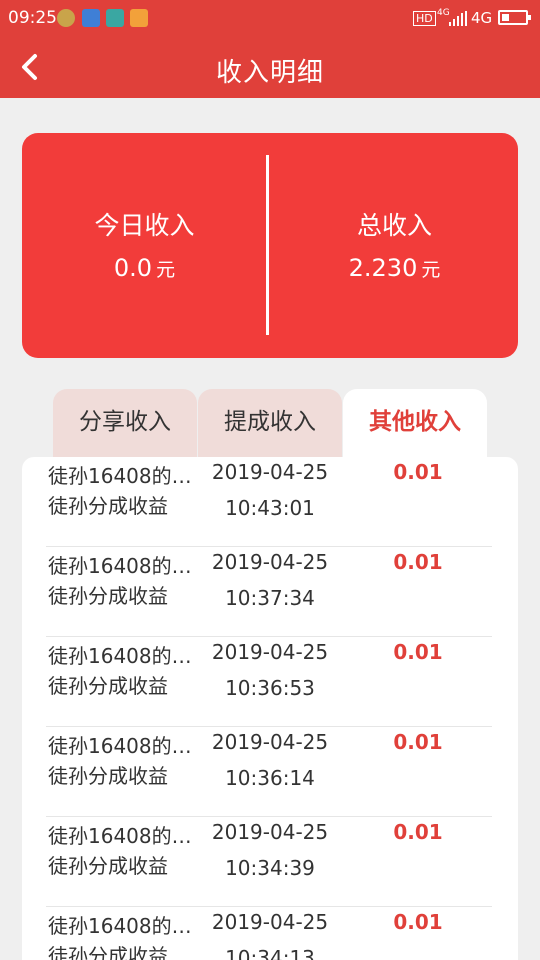  What do you see at coordinates (270, 868) in the screenshot?
I see `record-time: 10:34:39` at bounding box center [270, 868].